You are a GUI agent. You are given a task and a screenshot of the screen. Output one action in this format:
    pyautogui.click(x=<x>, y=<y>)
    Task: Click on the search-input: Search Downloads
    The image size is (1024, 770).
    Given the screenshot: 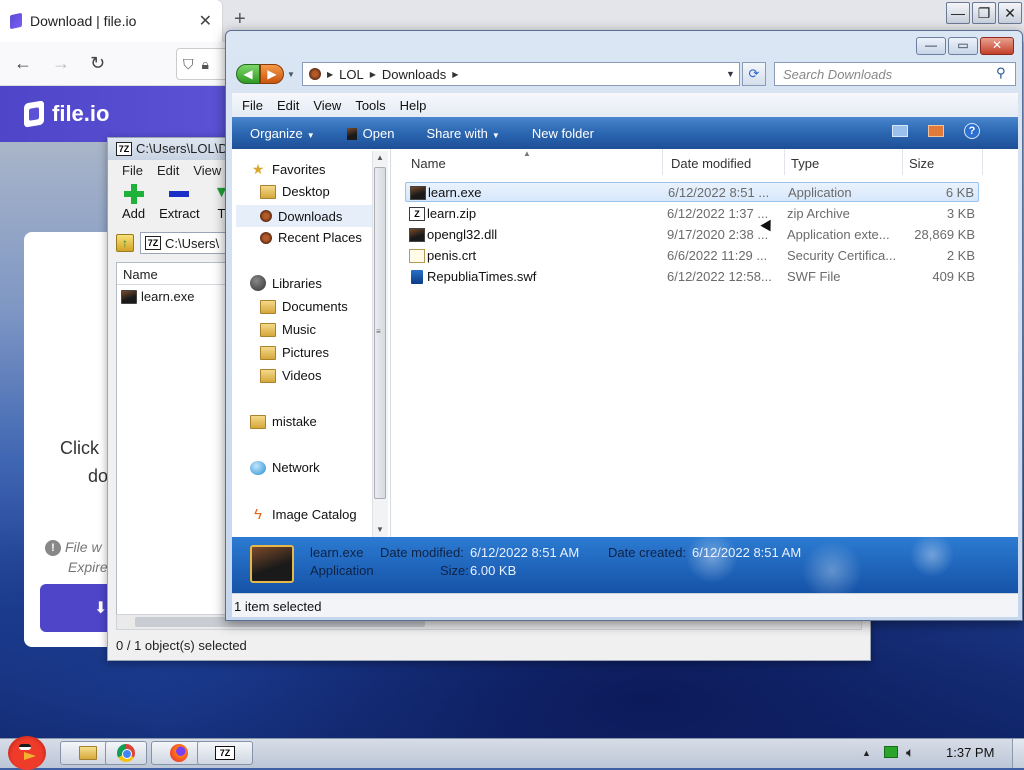 What is the action you would take?
    pyautogui.click(x=895, y=74)
    